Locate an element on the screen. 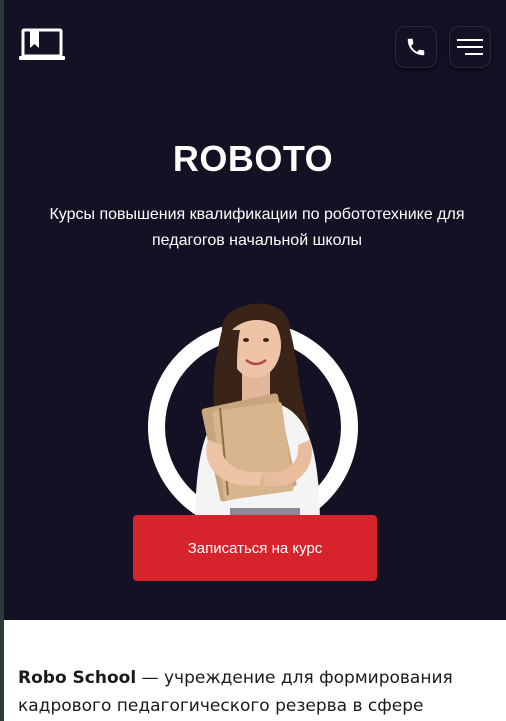  phone-icon is located at coordinates (416, 47).